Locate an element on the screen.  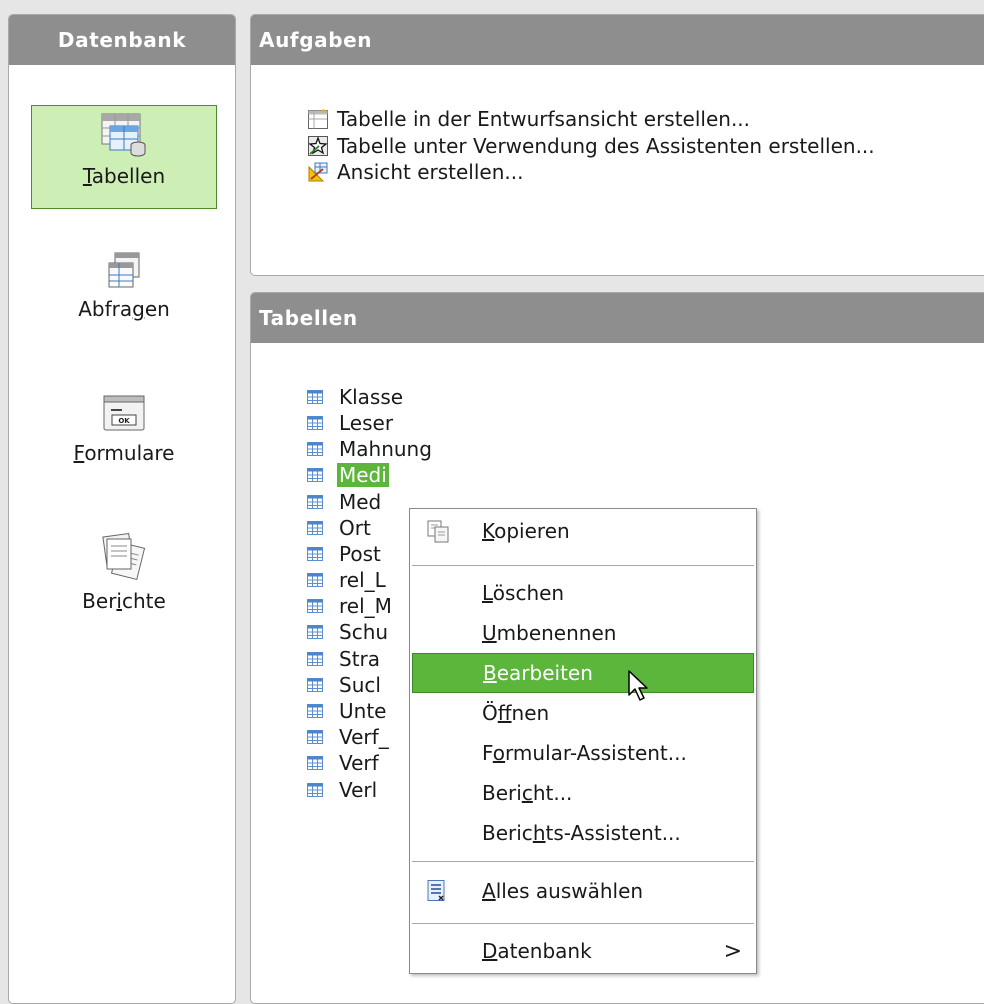
table-row: Sucl is located at coordinates (345, 685).